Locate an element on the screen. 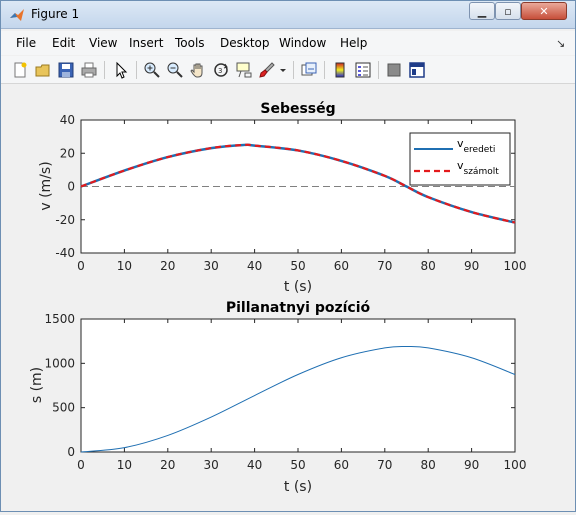 The height and width of the screenshot is (515, 576). position-x-tick-label: 100 is located at coordinates (515, 465).